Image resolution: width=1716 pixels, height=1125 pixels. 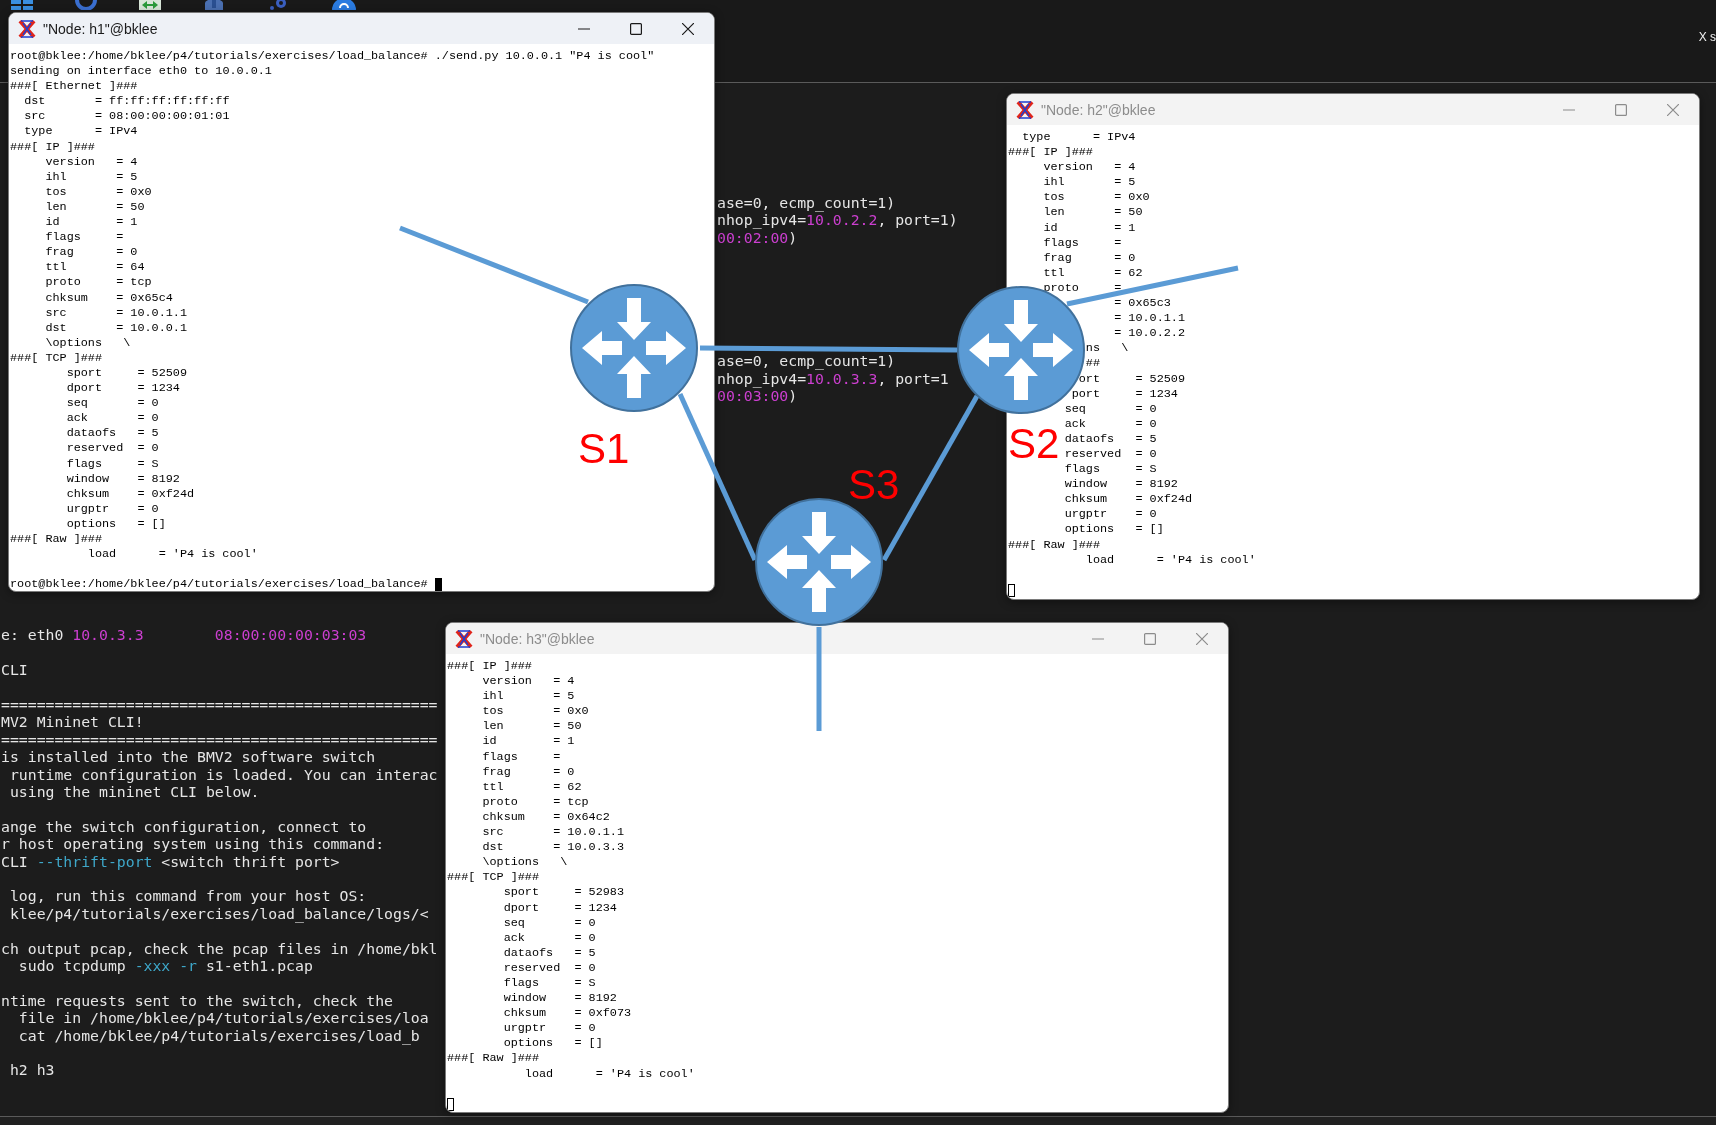 What do you see at coordinates (634, 348) in the screenshot?
I see `router-icon` at bounding box center [634, 348].